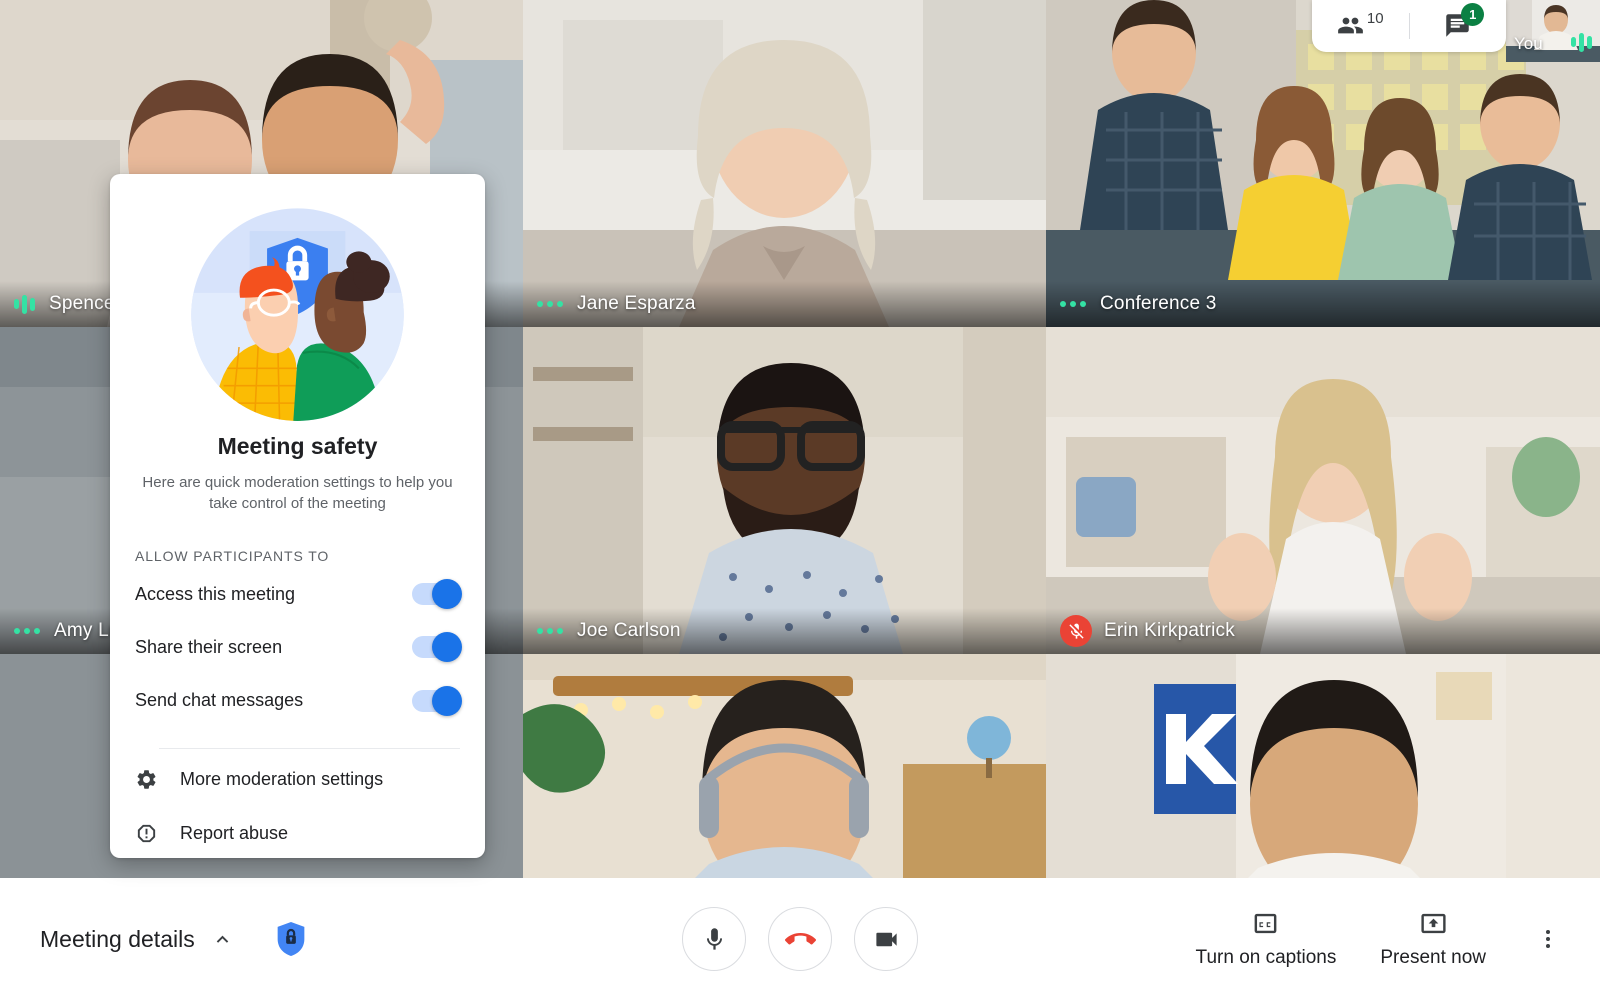 Image resolution: width=1600 pixels, height=1000 pixels. I want to click on setting-row-send-chat-messages: Send chat messages, so click(298, 700).